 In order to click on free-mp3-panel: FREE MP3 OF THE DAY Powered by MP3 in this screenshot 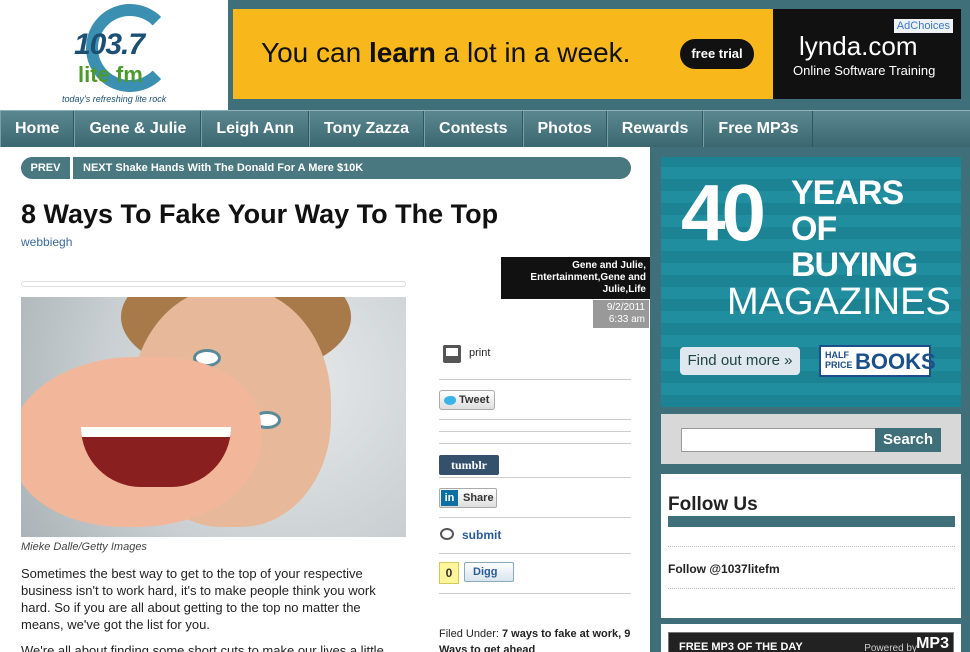, I will do `click(811, 638)`.